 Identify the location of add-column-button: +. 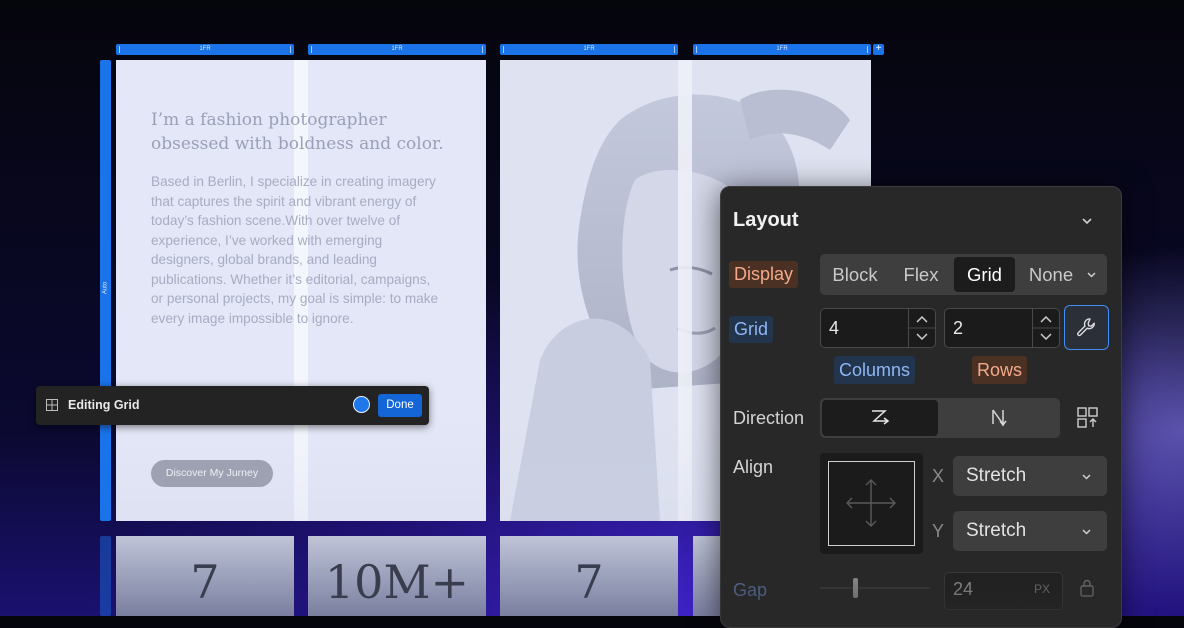
(878, 49).